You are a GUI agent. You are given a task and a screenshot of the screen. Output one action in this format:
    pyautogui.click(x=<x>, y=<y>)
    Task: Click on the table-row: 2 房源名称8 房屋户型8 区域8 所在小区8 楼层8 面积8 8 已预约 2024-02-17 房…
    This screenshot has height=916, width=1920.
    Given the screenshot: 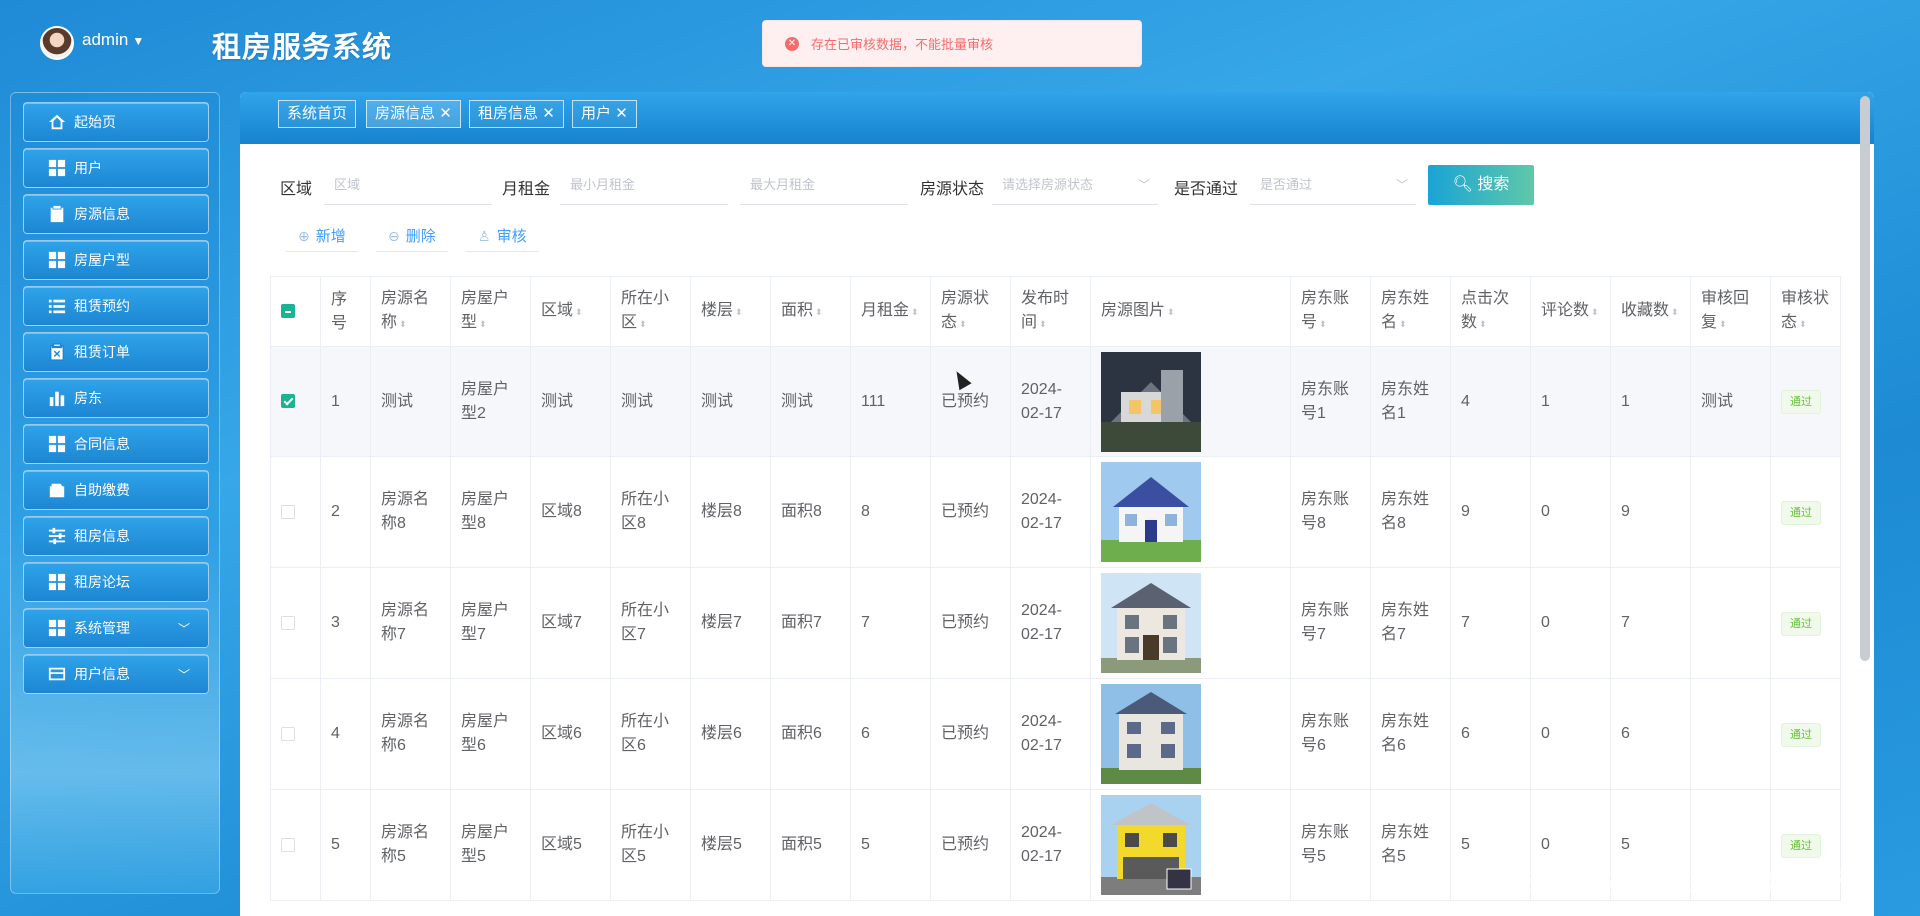 What is the action you would take?
    pyautogui.click(x=1055, y=512)
    